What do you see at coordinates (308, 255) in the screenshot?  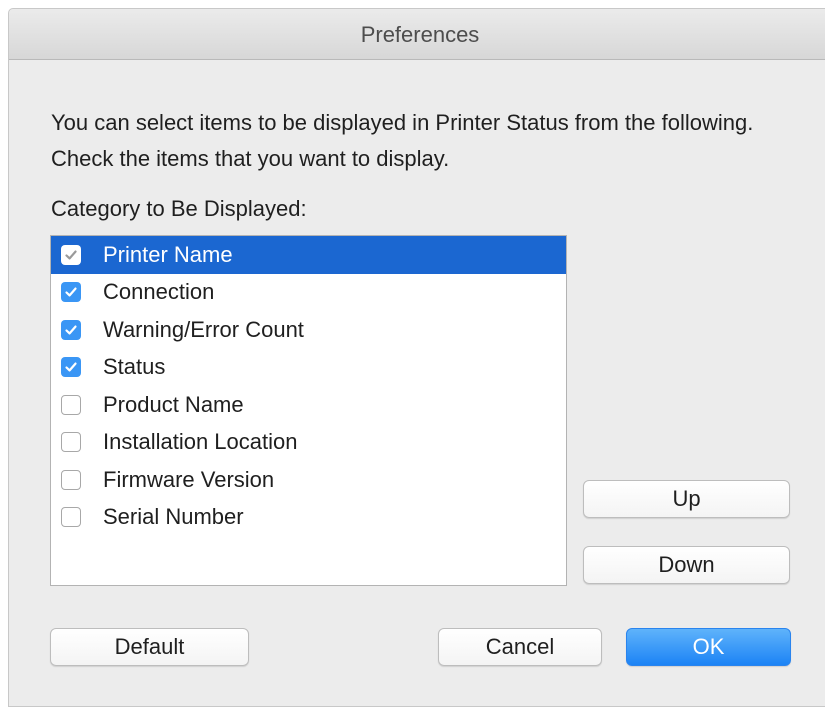 I see `list-item-printer-name: Printer Name` at bounding box center [308, 255].